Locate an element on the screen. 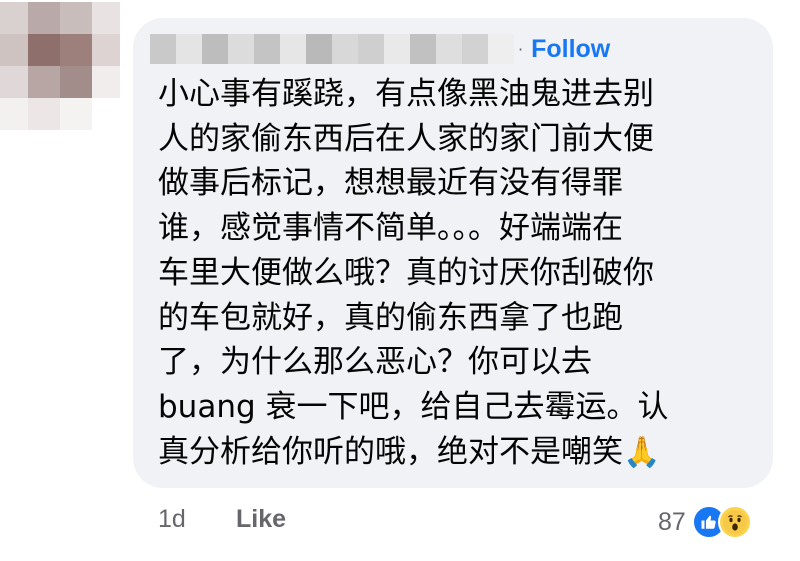 This screenshot has height=561, width=800. avatar is located at coordinates (60, 65).